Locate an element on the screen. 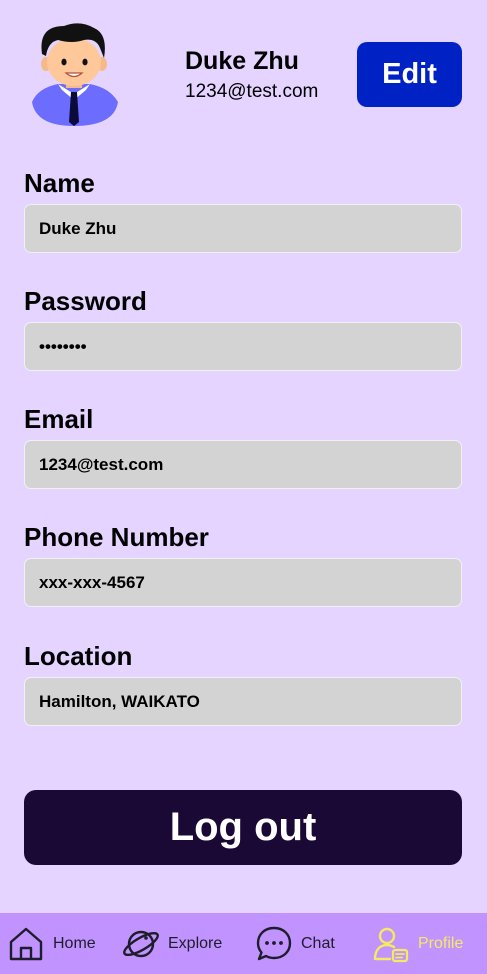  field-label: Phone Number is located at coordinates (116, 537).